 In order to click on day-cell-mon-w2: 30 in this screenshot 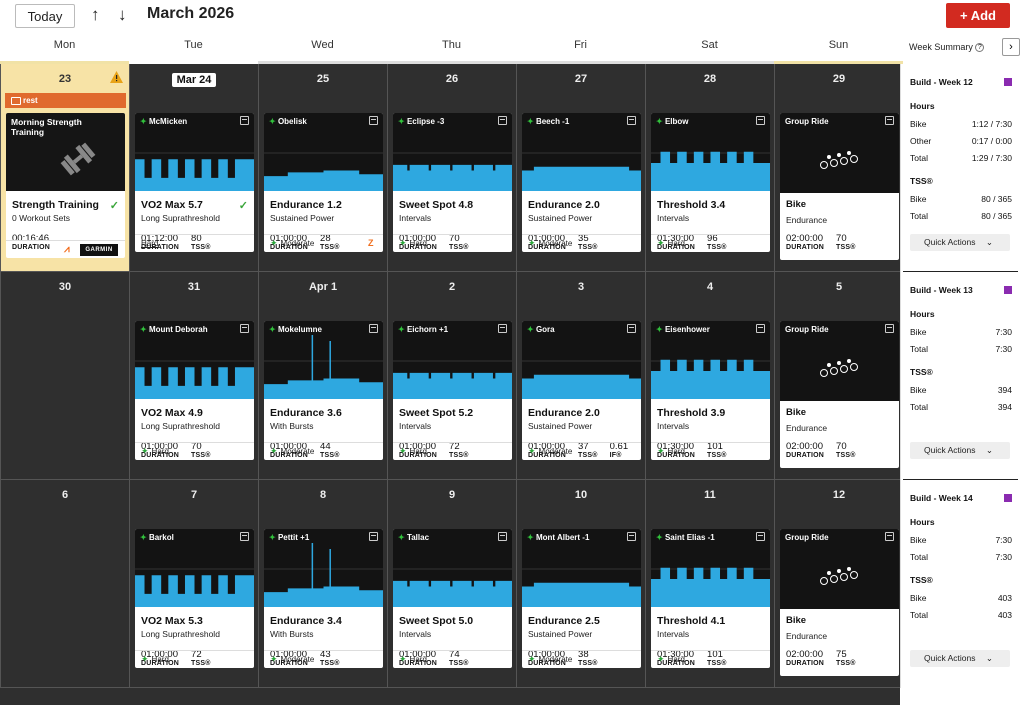, I will do `click(64, 376)`.